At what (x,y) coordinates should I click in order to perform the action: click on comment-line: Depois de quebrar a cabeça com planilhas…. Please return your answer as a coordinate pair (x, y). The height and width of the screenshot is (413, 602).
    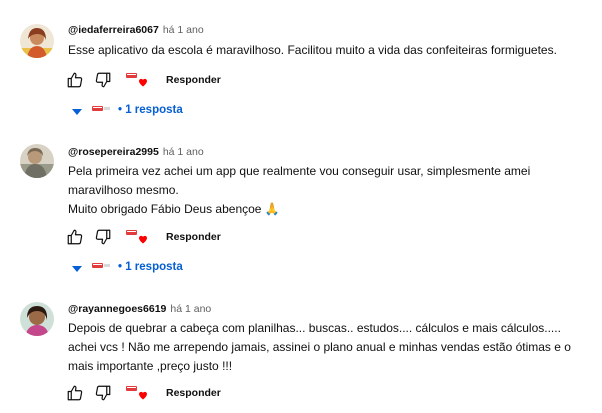
    Looking at the image, I should click on (314, 328).